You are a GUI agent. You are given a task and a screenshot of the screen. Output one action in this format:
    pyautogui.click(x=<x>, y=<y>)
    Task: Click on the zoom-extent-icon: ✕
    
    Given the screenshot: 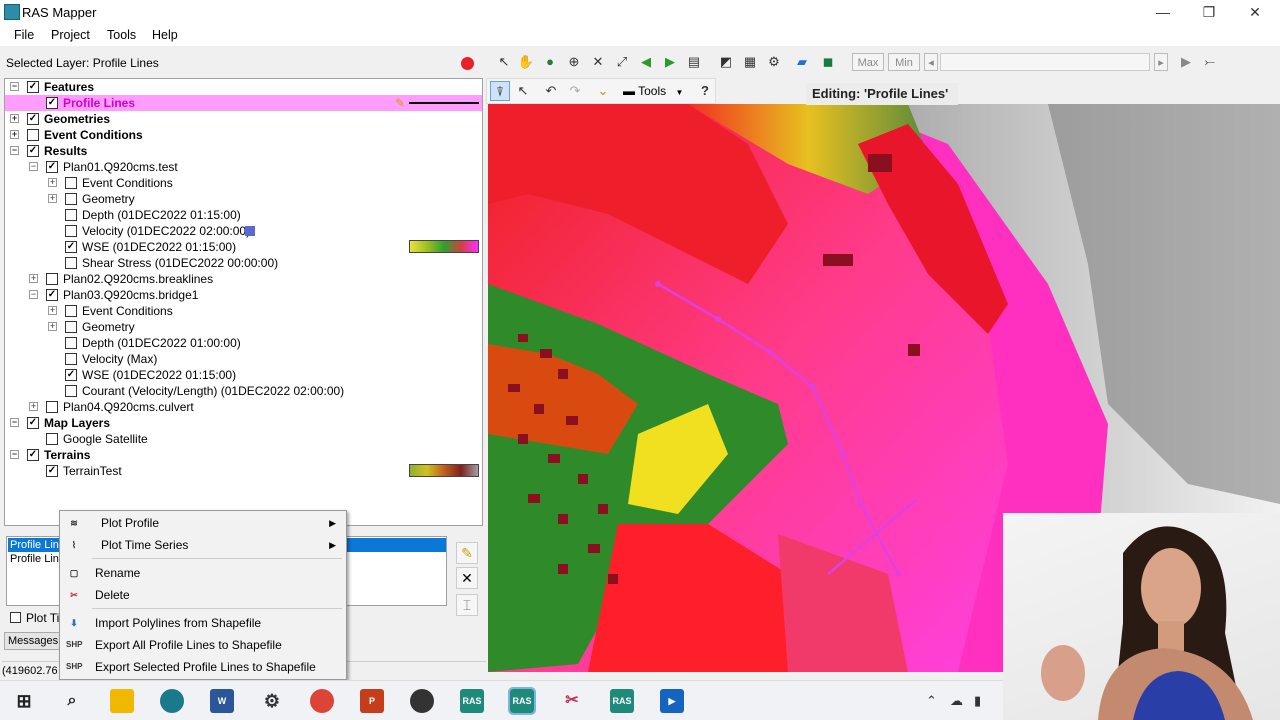 What is the action you would take?
    pyautogui.click(x=598, y=62)
    